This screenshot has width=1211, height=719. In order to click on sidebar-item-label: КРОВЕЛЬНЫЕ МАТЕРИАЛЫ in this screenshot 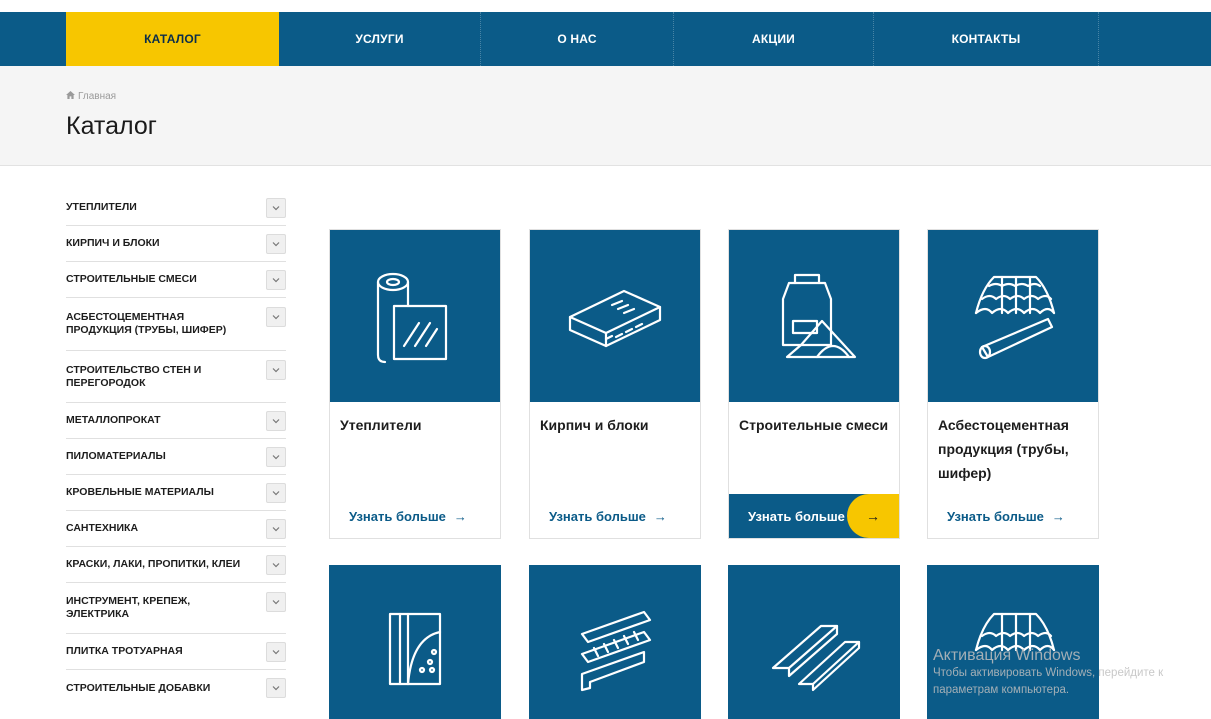, I will do `click(140, 492)`.